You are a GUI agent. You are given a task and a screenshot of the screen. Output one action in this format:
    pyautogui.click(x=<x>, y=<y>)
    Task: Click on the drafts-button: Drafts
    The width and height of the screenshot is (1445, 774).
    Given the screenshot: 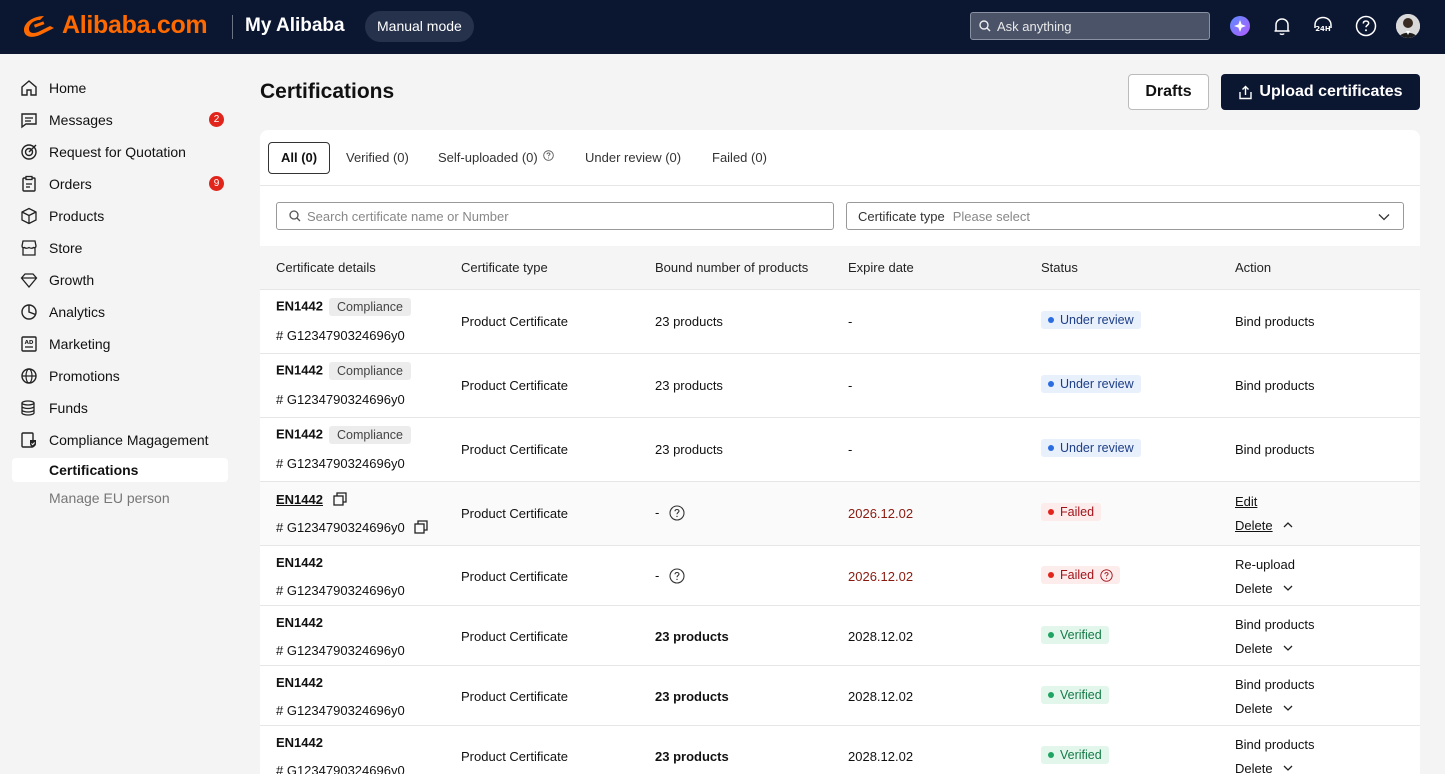 What is the action you would take?
    pyautogui.click(x=1168, y=92)
    